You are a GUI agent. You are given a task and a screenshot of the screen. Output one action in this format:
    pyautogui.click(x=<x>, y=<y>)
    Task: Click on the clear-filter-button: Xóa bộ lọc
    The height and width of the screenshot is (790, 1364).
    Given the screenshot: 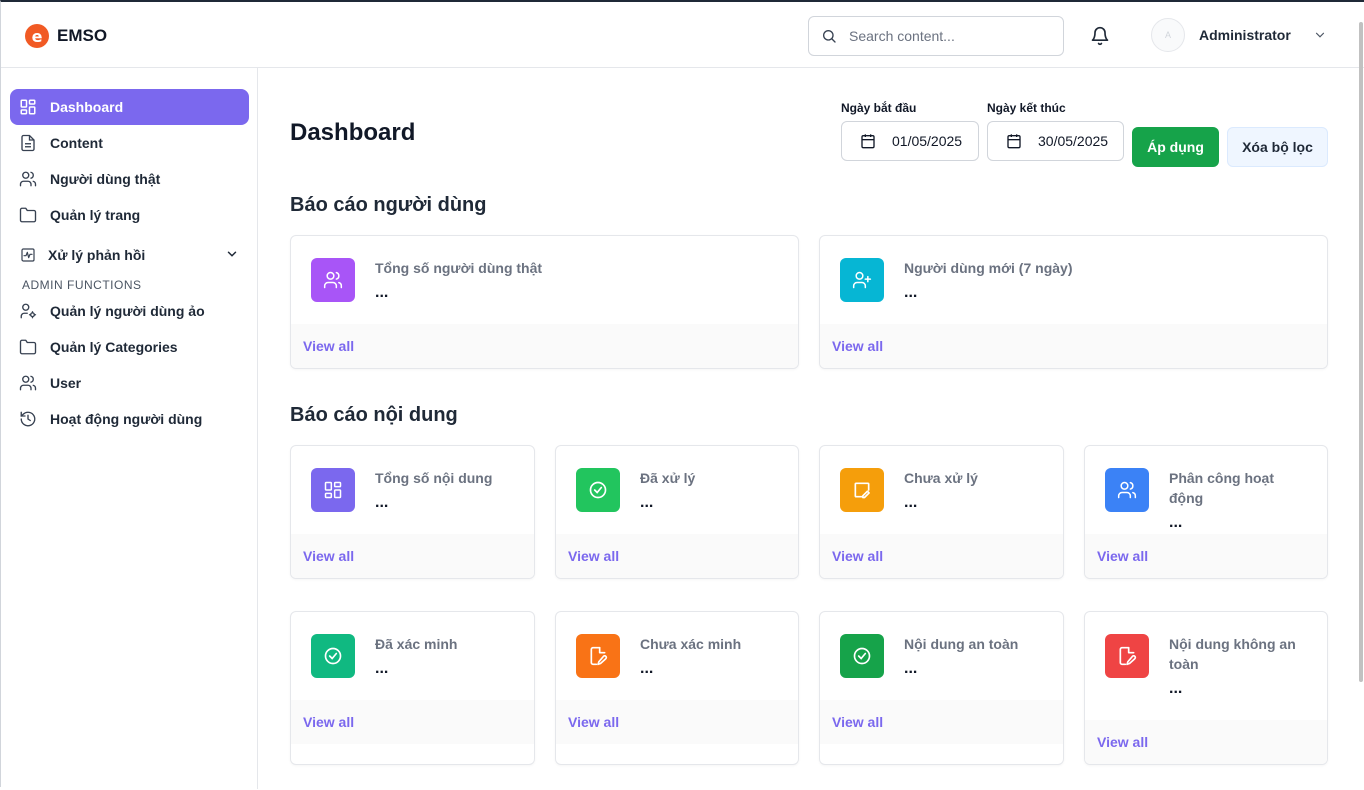 What is the action you would take?
    pyautogui.click(x=1277, y=147)
    